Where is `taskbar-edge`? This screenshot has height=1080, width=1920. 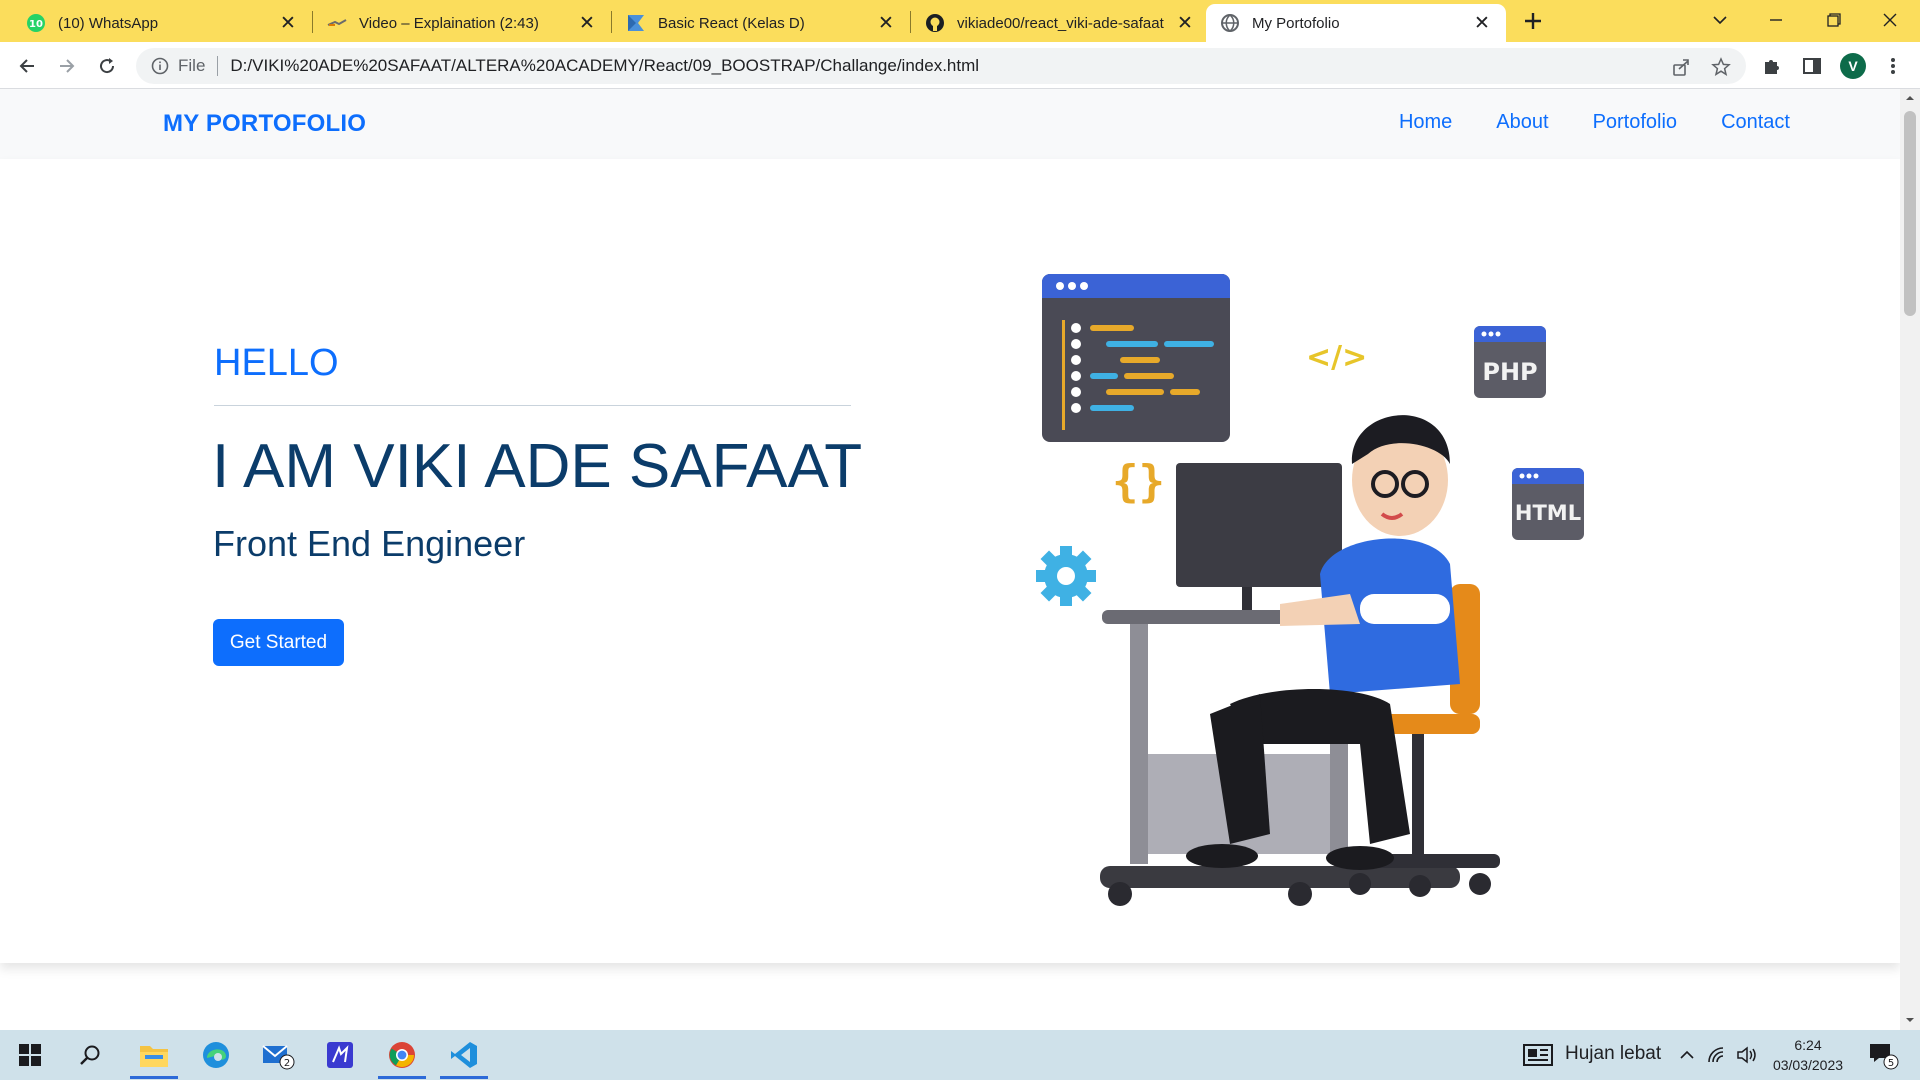
taskbar-edge is located at coordinates (216, 1055).